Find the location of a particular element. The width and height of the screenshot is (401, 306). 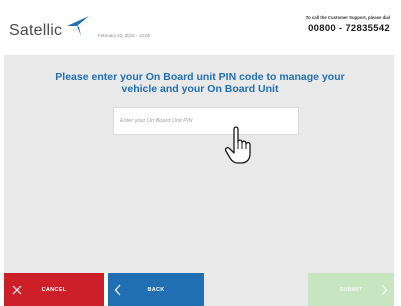

support-phone: 00800 - 72835542 is located at coordinates (349, 28).